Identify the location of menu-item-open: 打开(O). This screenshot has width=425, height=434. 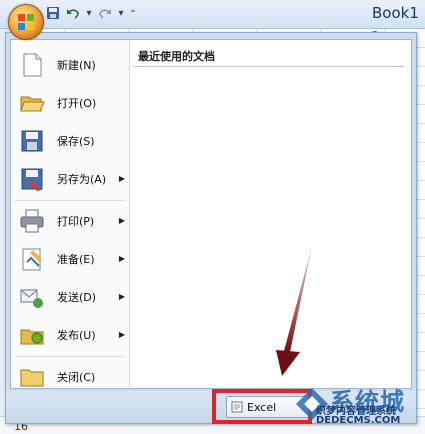
(70, 103).